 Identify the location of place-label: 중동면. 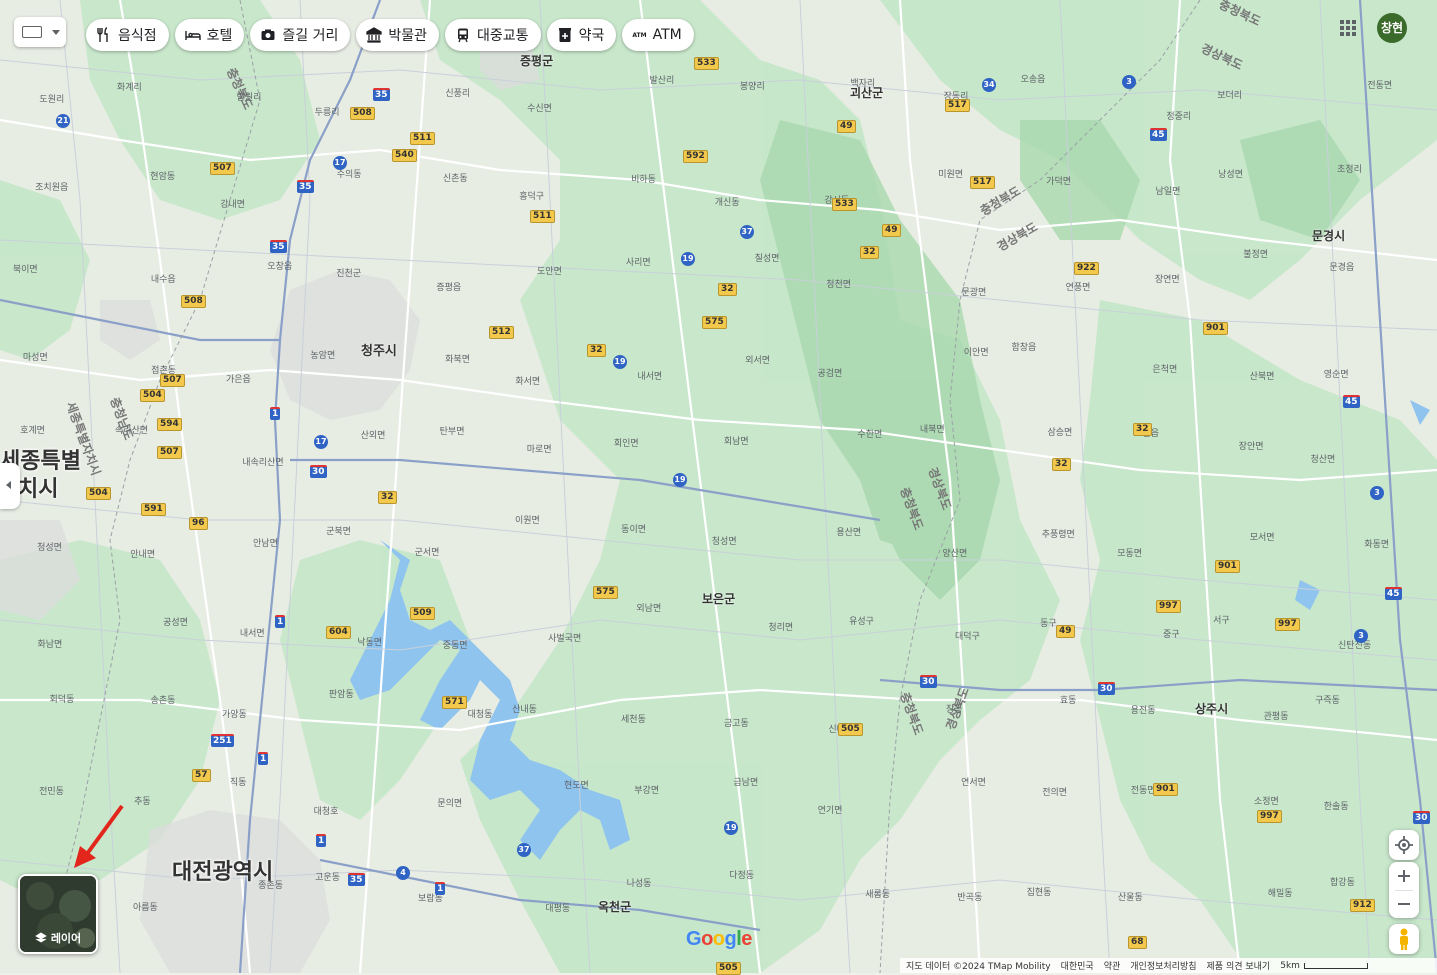
(455, 644).